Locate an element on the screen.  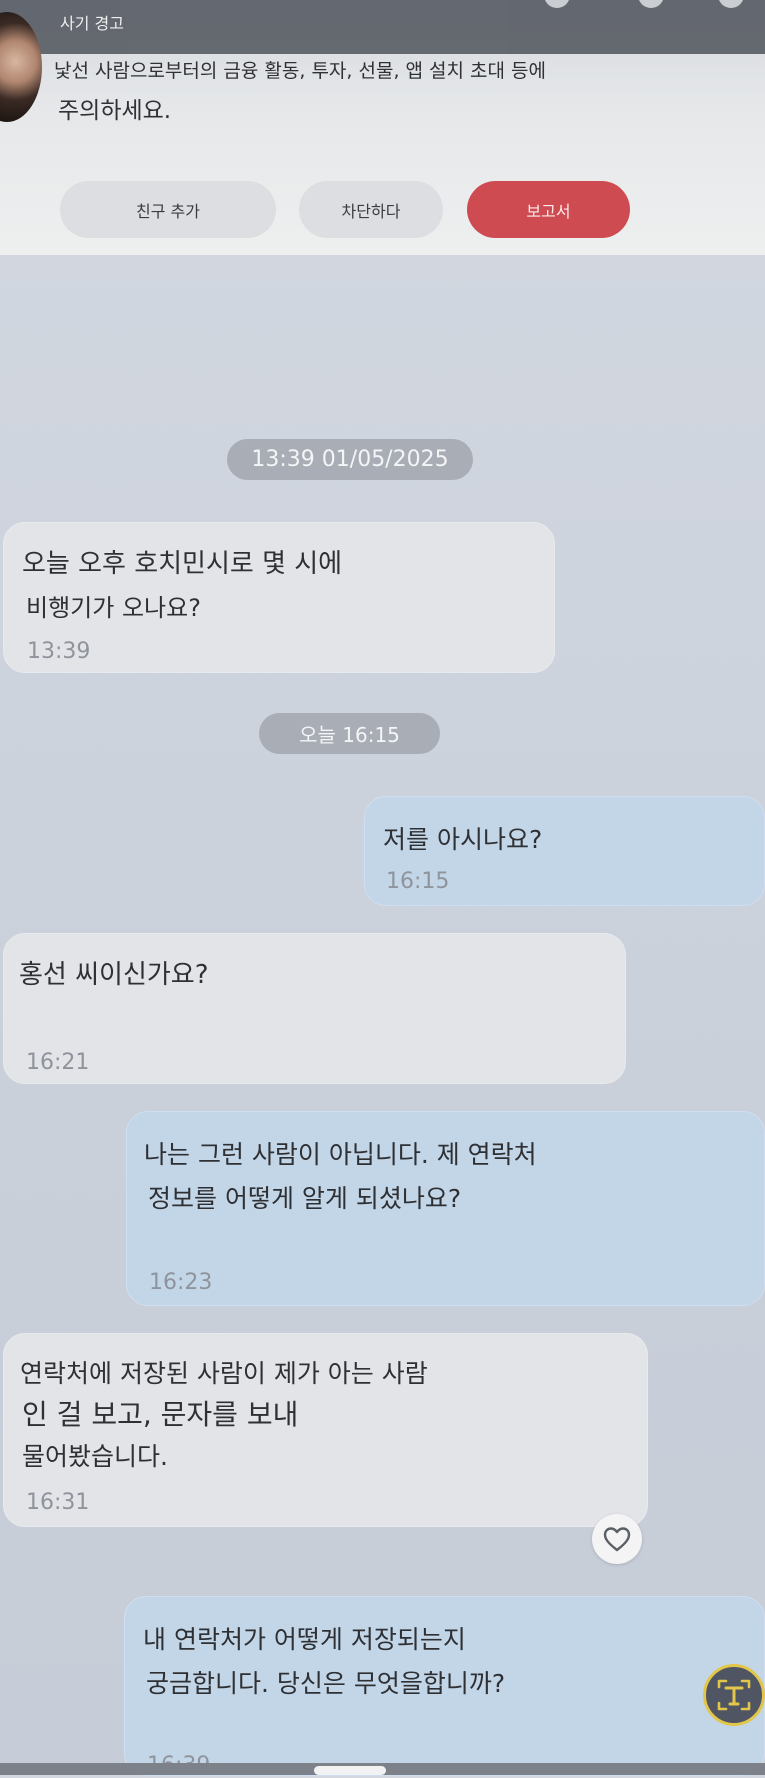
message-text-line: 정보를 어떻게 알게 되셨나요? is located at coordinates (305, 1198).